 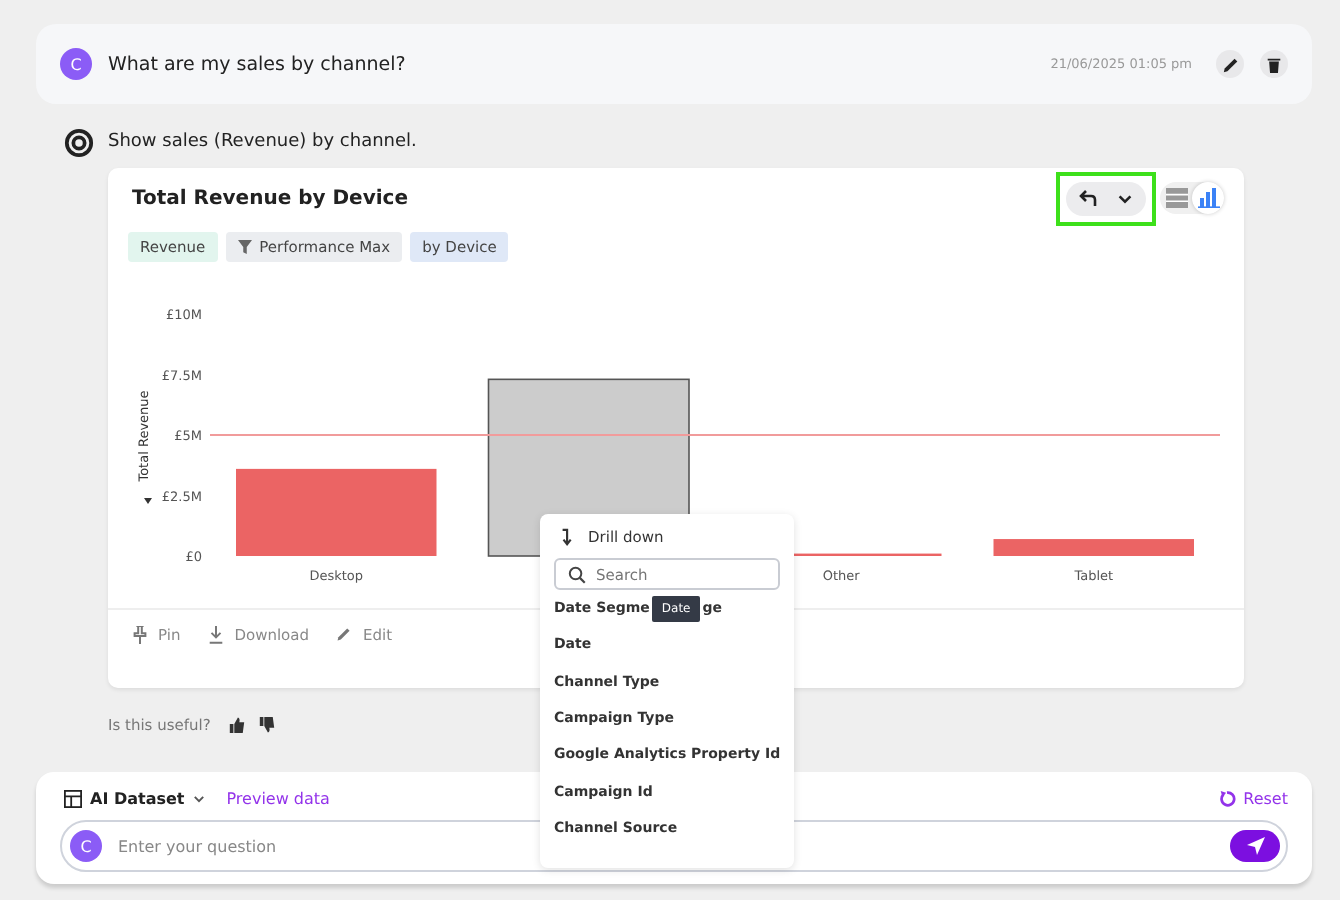 What do you see at coordinates (79, 142) in the screenshot?
I see `target-logo-icon` at bounding box center [79, 142].